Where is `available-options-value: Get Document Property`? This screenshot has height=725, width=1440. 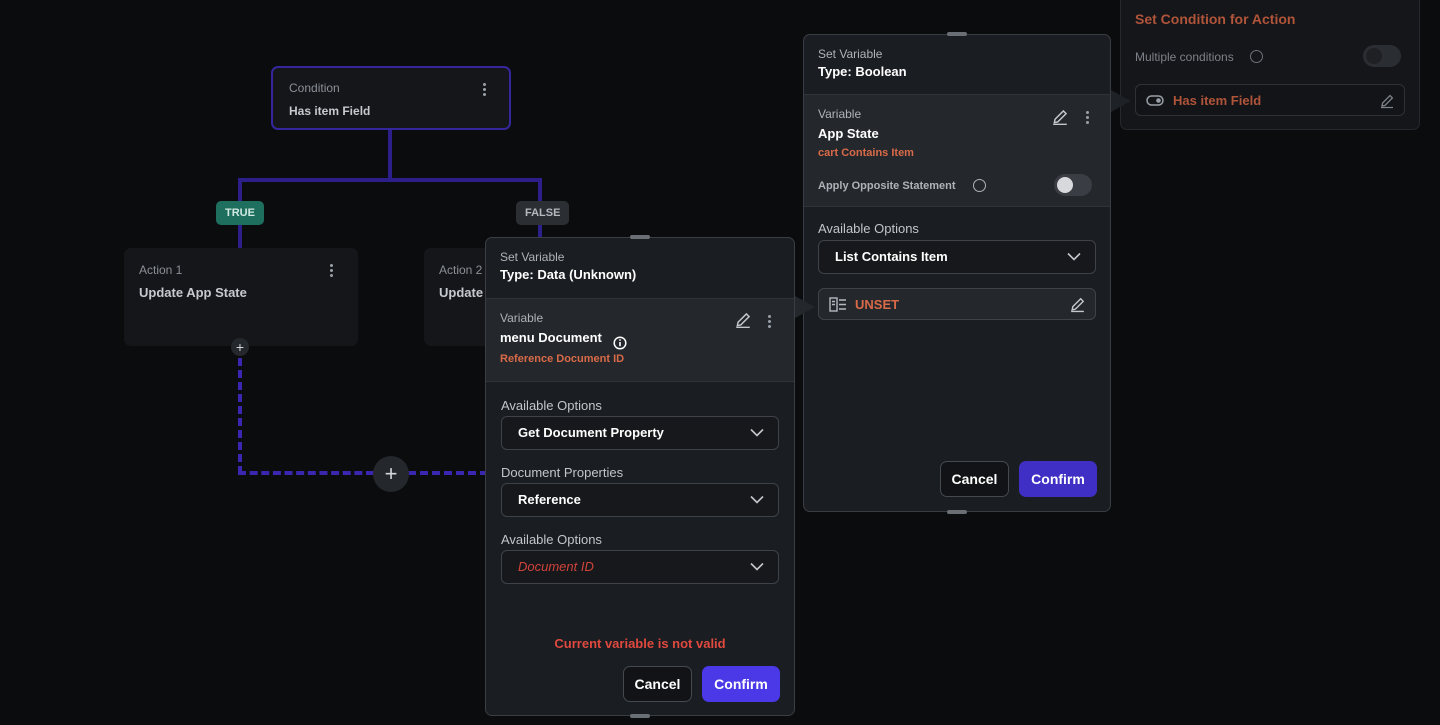
available-options-value: Get Document Property is located at coordinates (591, 432).